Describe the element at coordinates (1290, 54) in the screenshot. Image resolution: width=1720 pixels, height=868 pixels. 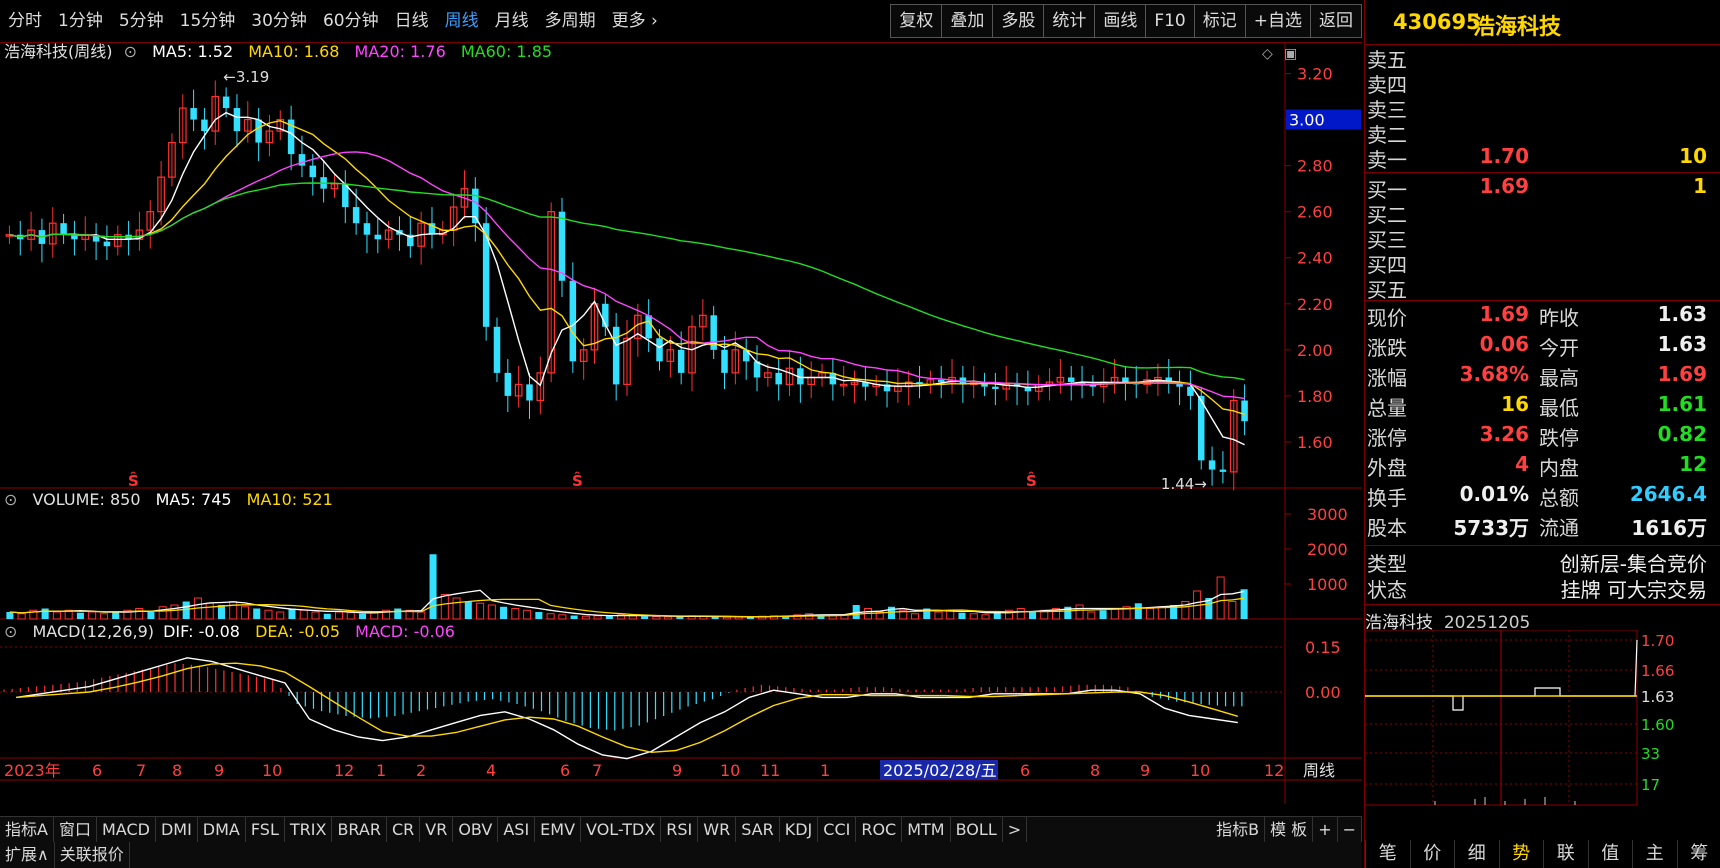
I see `panel-toggle-icon: ▣` at that location.